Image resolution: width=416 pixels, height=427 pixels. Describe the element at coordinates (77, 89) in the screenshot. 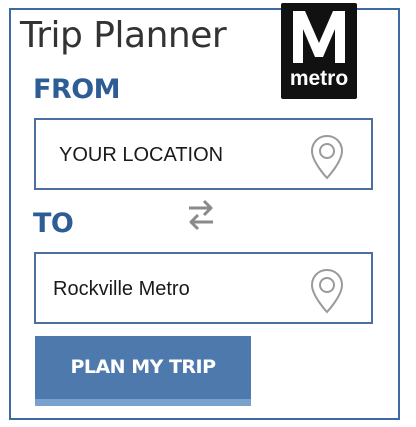

I see `from-label: FROM` at that location.